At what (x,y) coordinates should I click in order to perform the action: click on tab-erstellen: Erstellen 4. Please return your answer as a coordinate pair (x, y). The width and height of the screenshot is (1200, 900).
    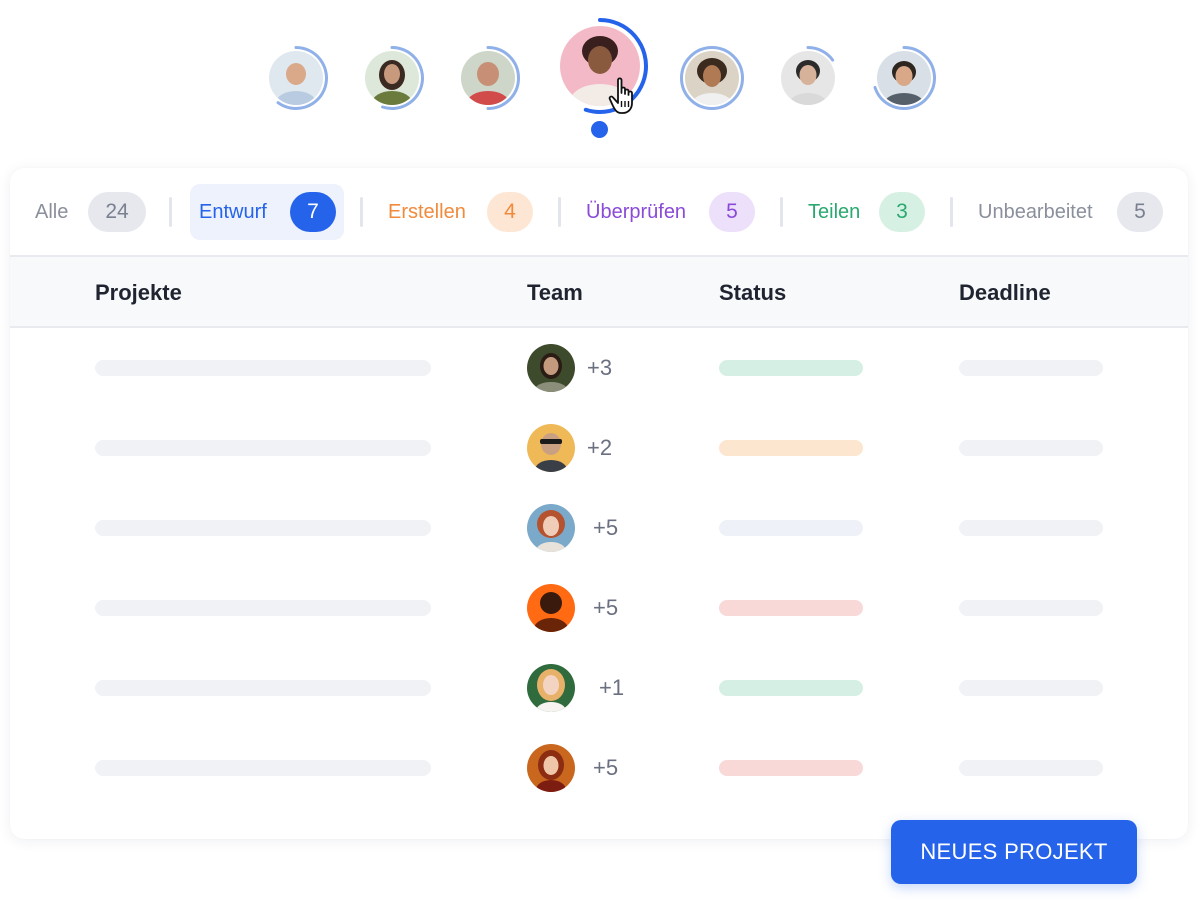
    Looking at the image, I should click on (460, 212).